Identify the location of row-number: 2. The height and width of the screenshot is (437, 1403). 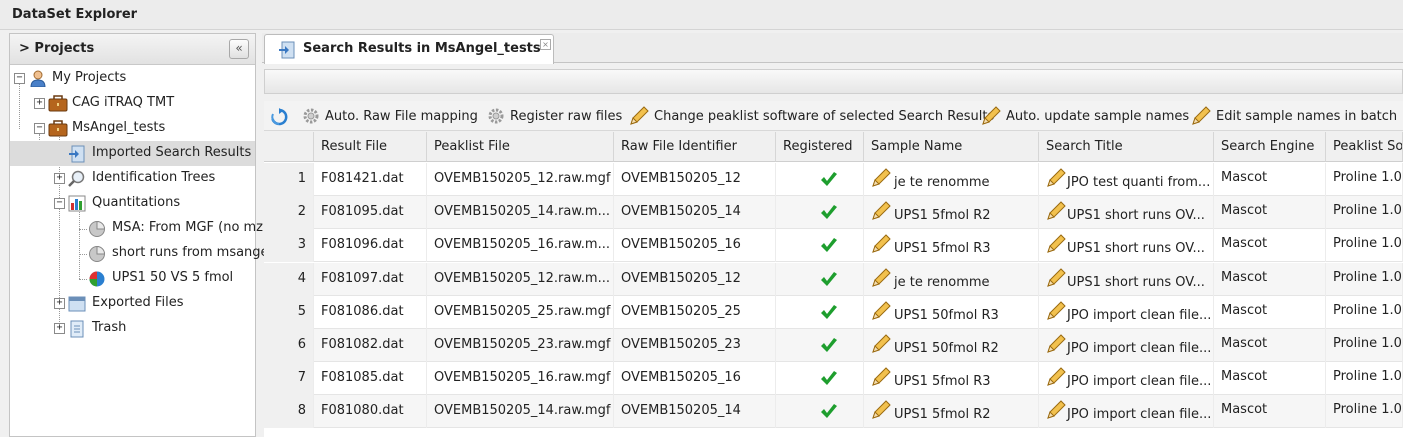
(289, 213).